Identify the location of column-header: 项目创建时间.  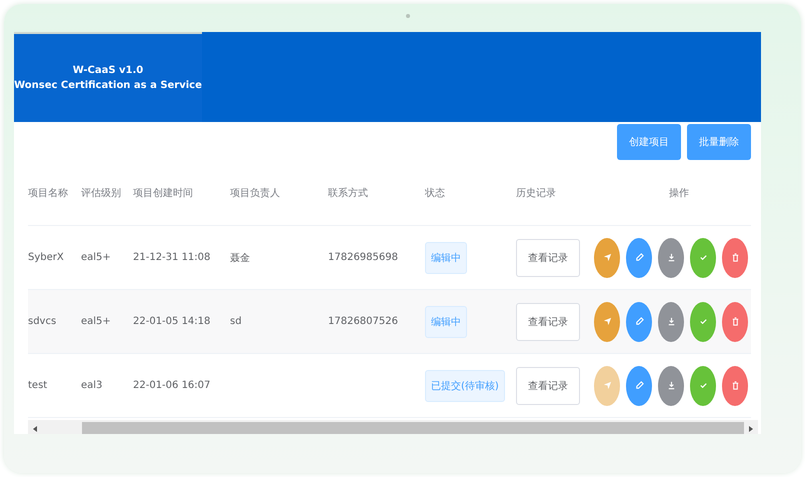
(163, 193).